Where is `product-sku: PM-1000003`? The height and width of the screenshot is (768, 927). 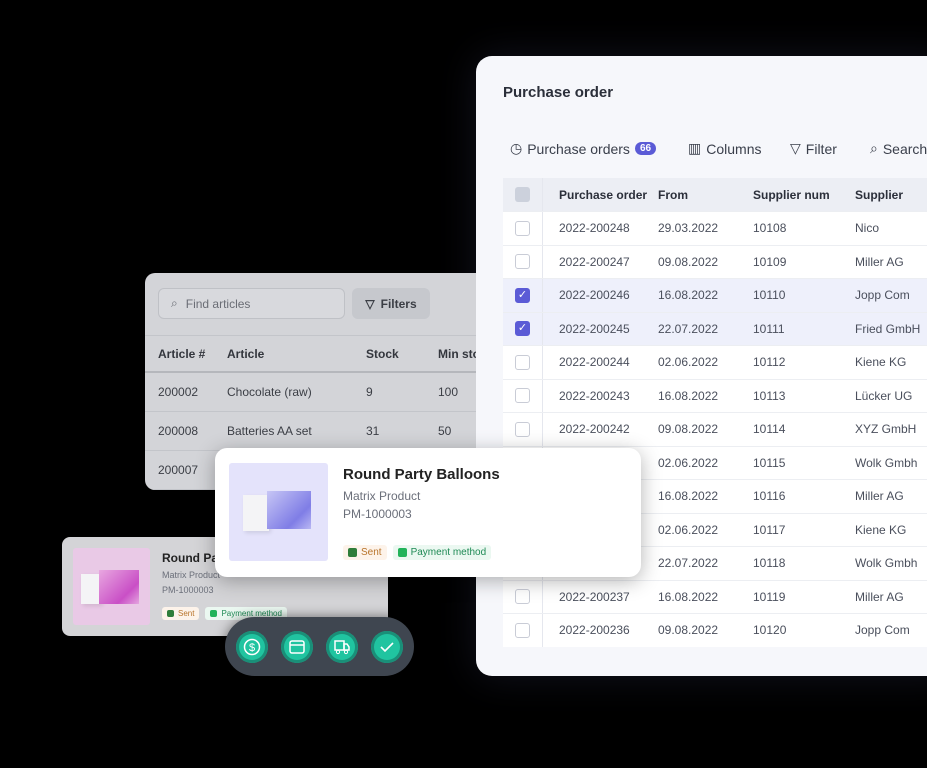
product-sku: PM-1000003 is located at coordinates (377, 514).